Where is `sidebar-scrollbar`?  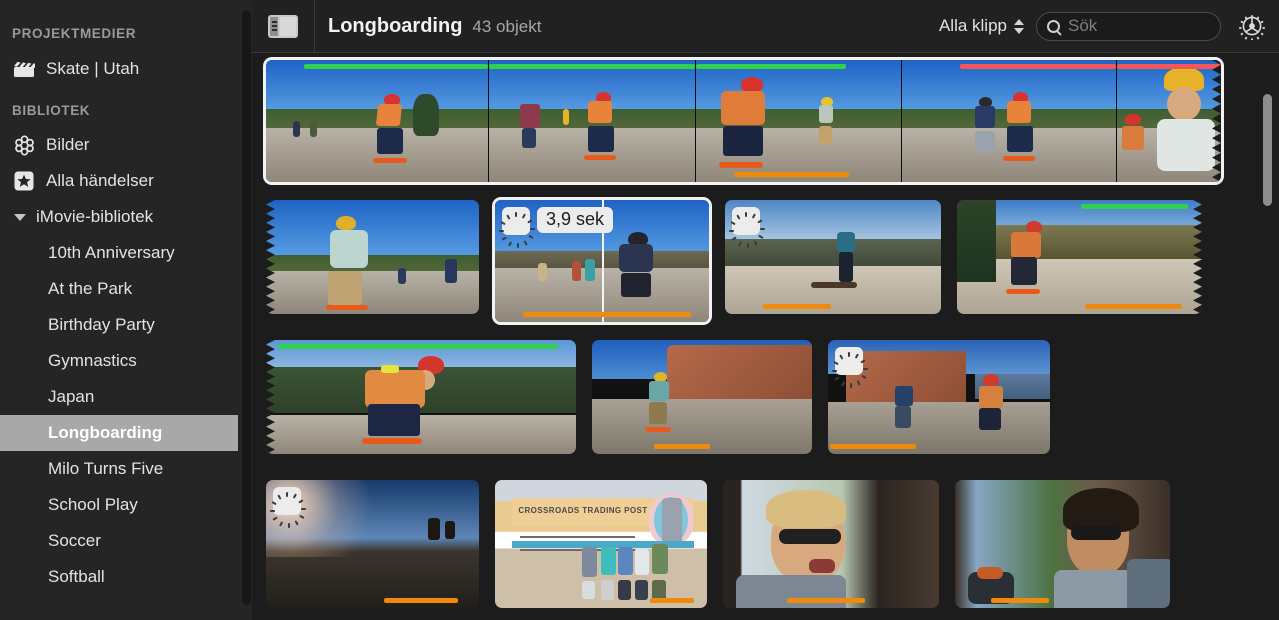
sidebar-scrollbar is located at coordinates (246, 307).